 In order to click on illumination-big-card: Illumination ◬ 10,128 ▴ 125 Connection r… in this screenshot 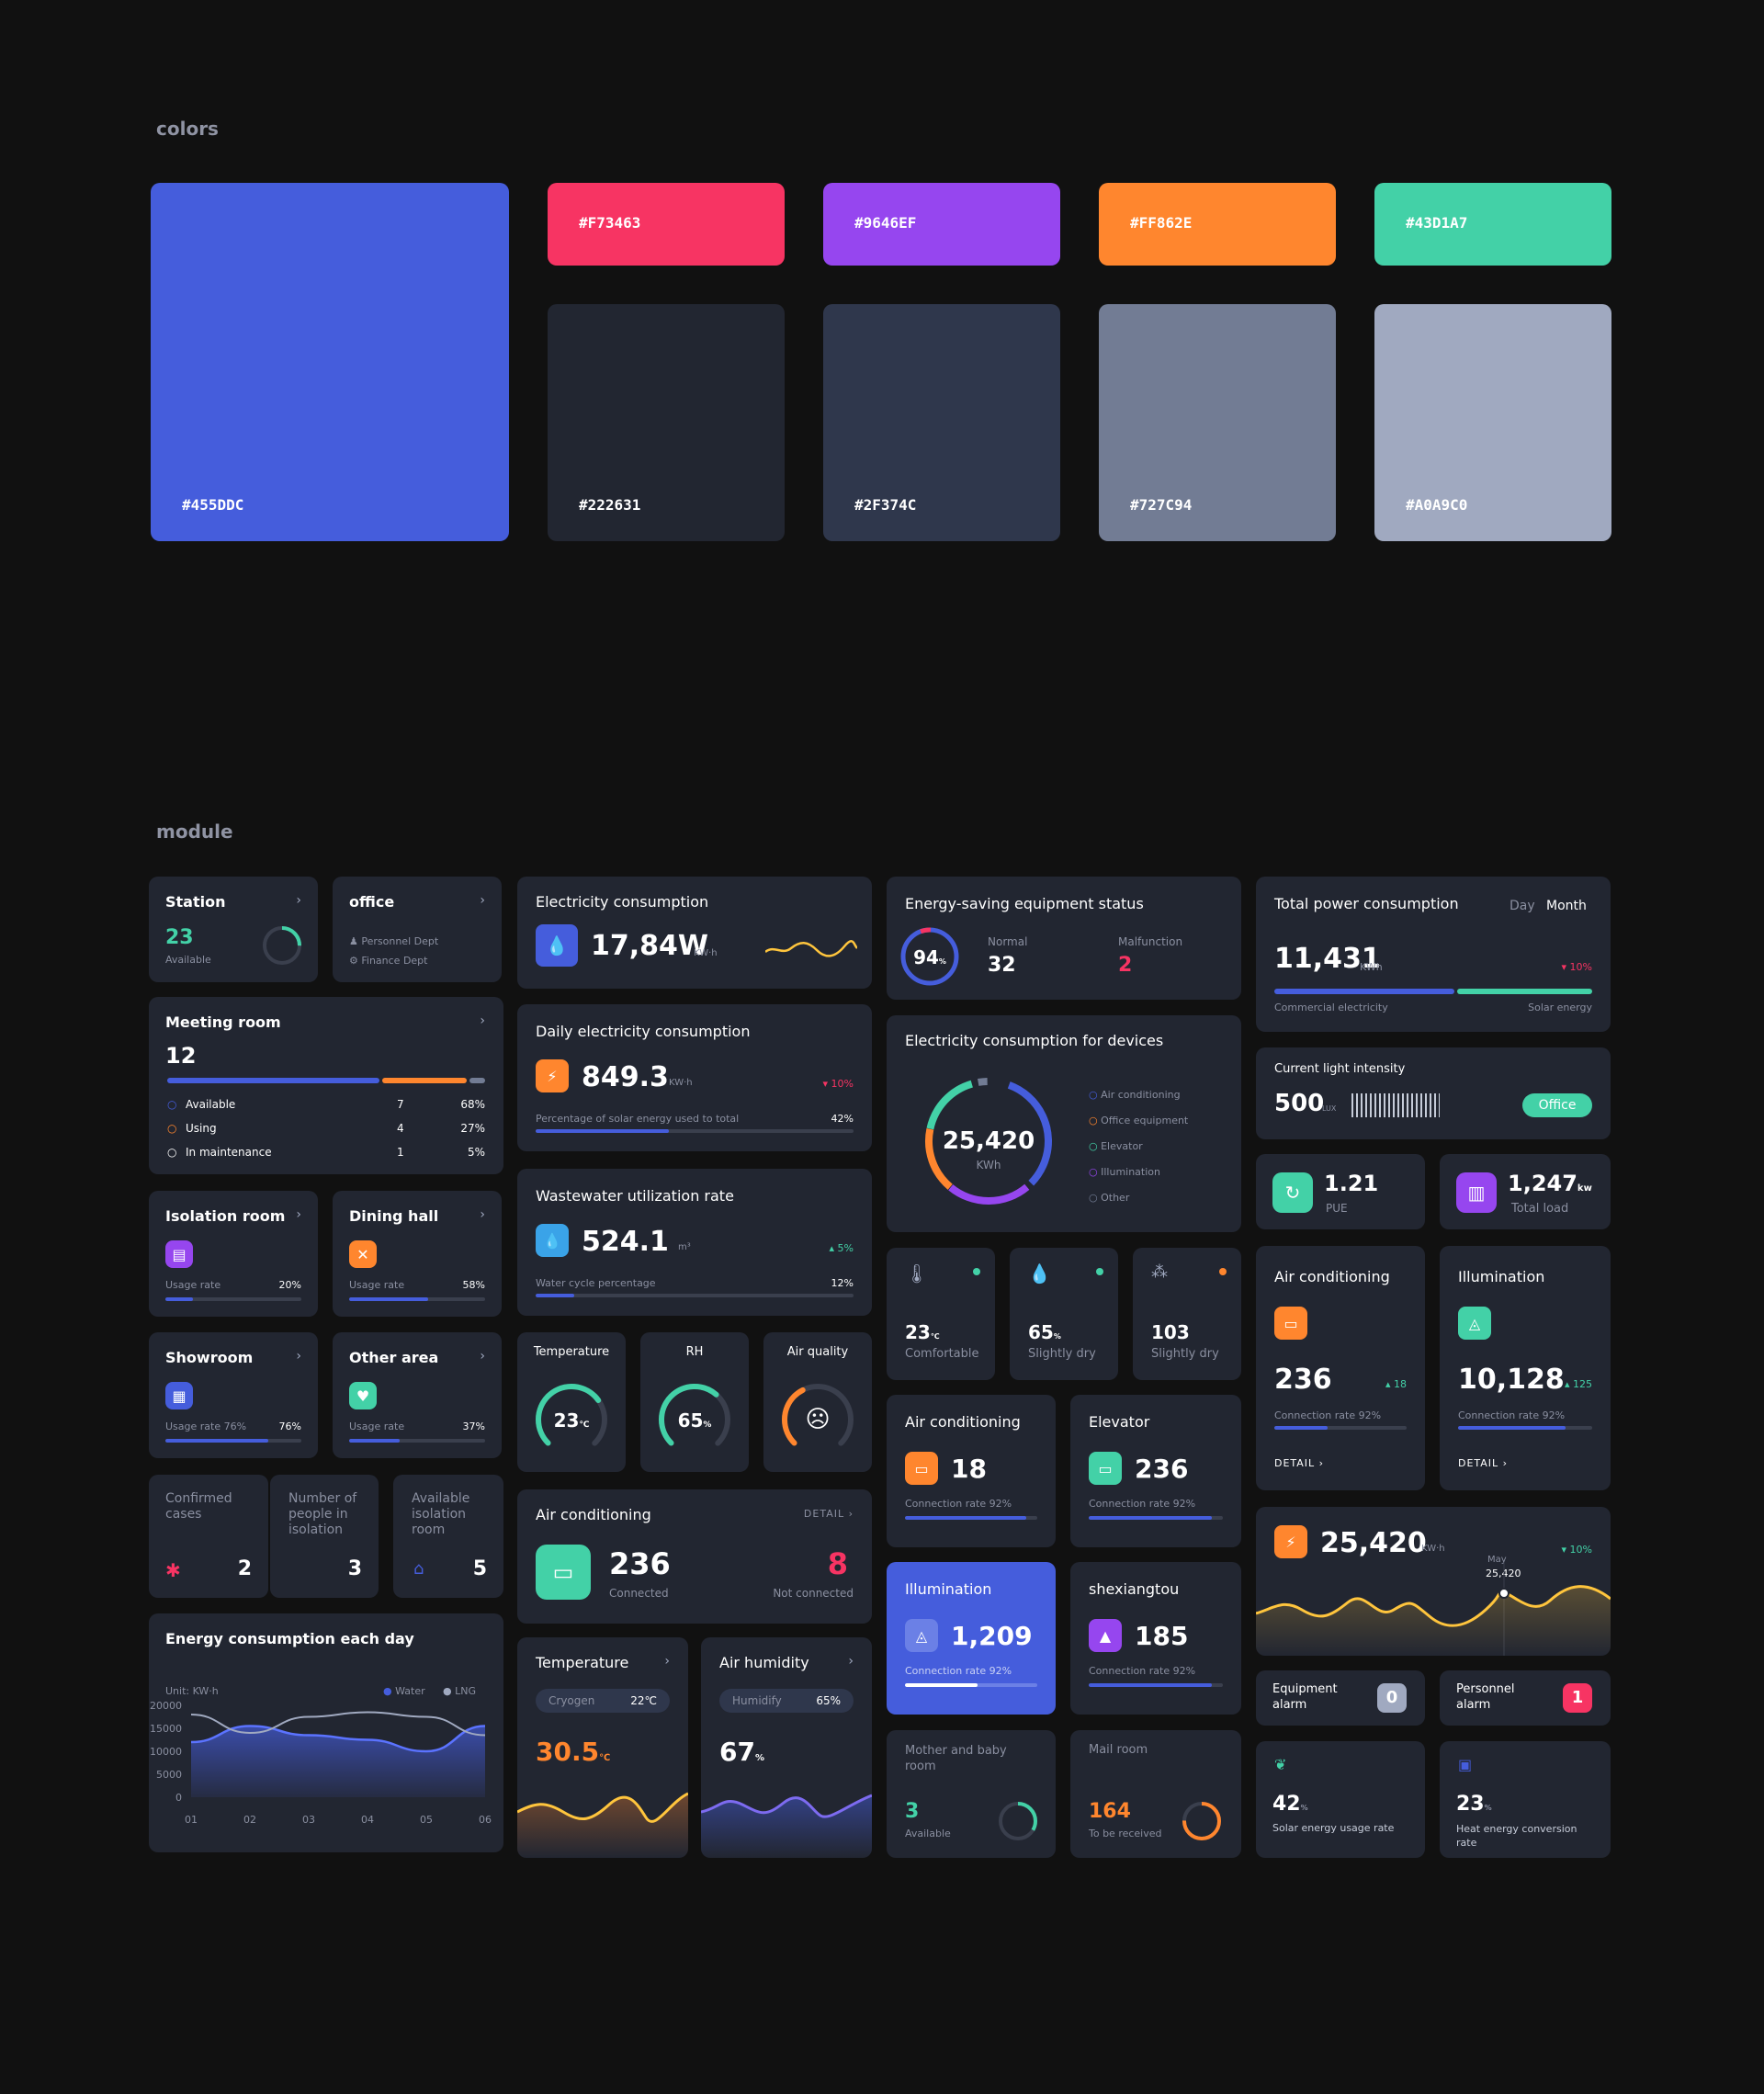, I will do `click(1525, 1368)`.